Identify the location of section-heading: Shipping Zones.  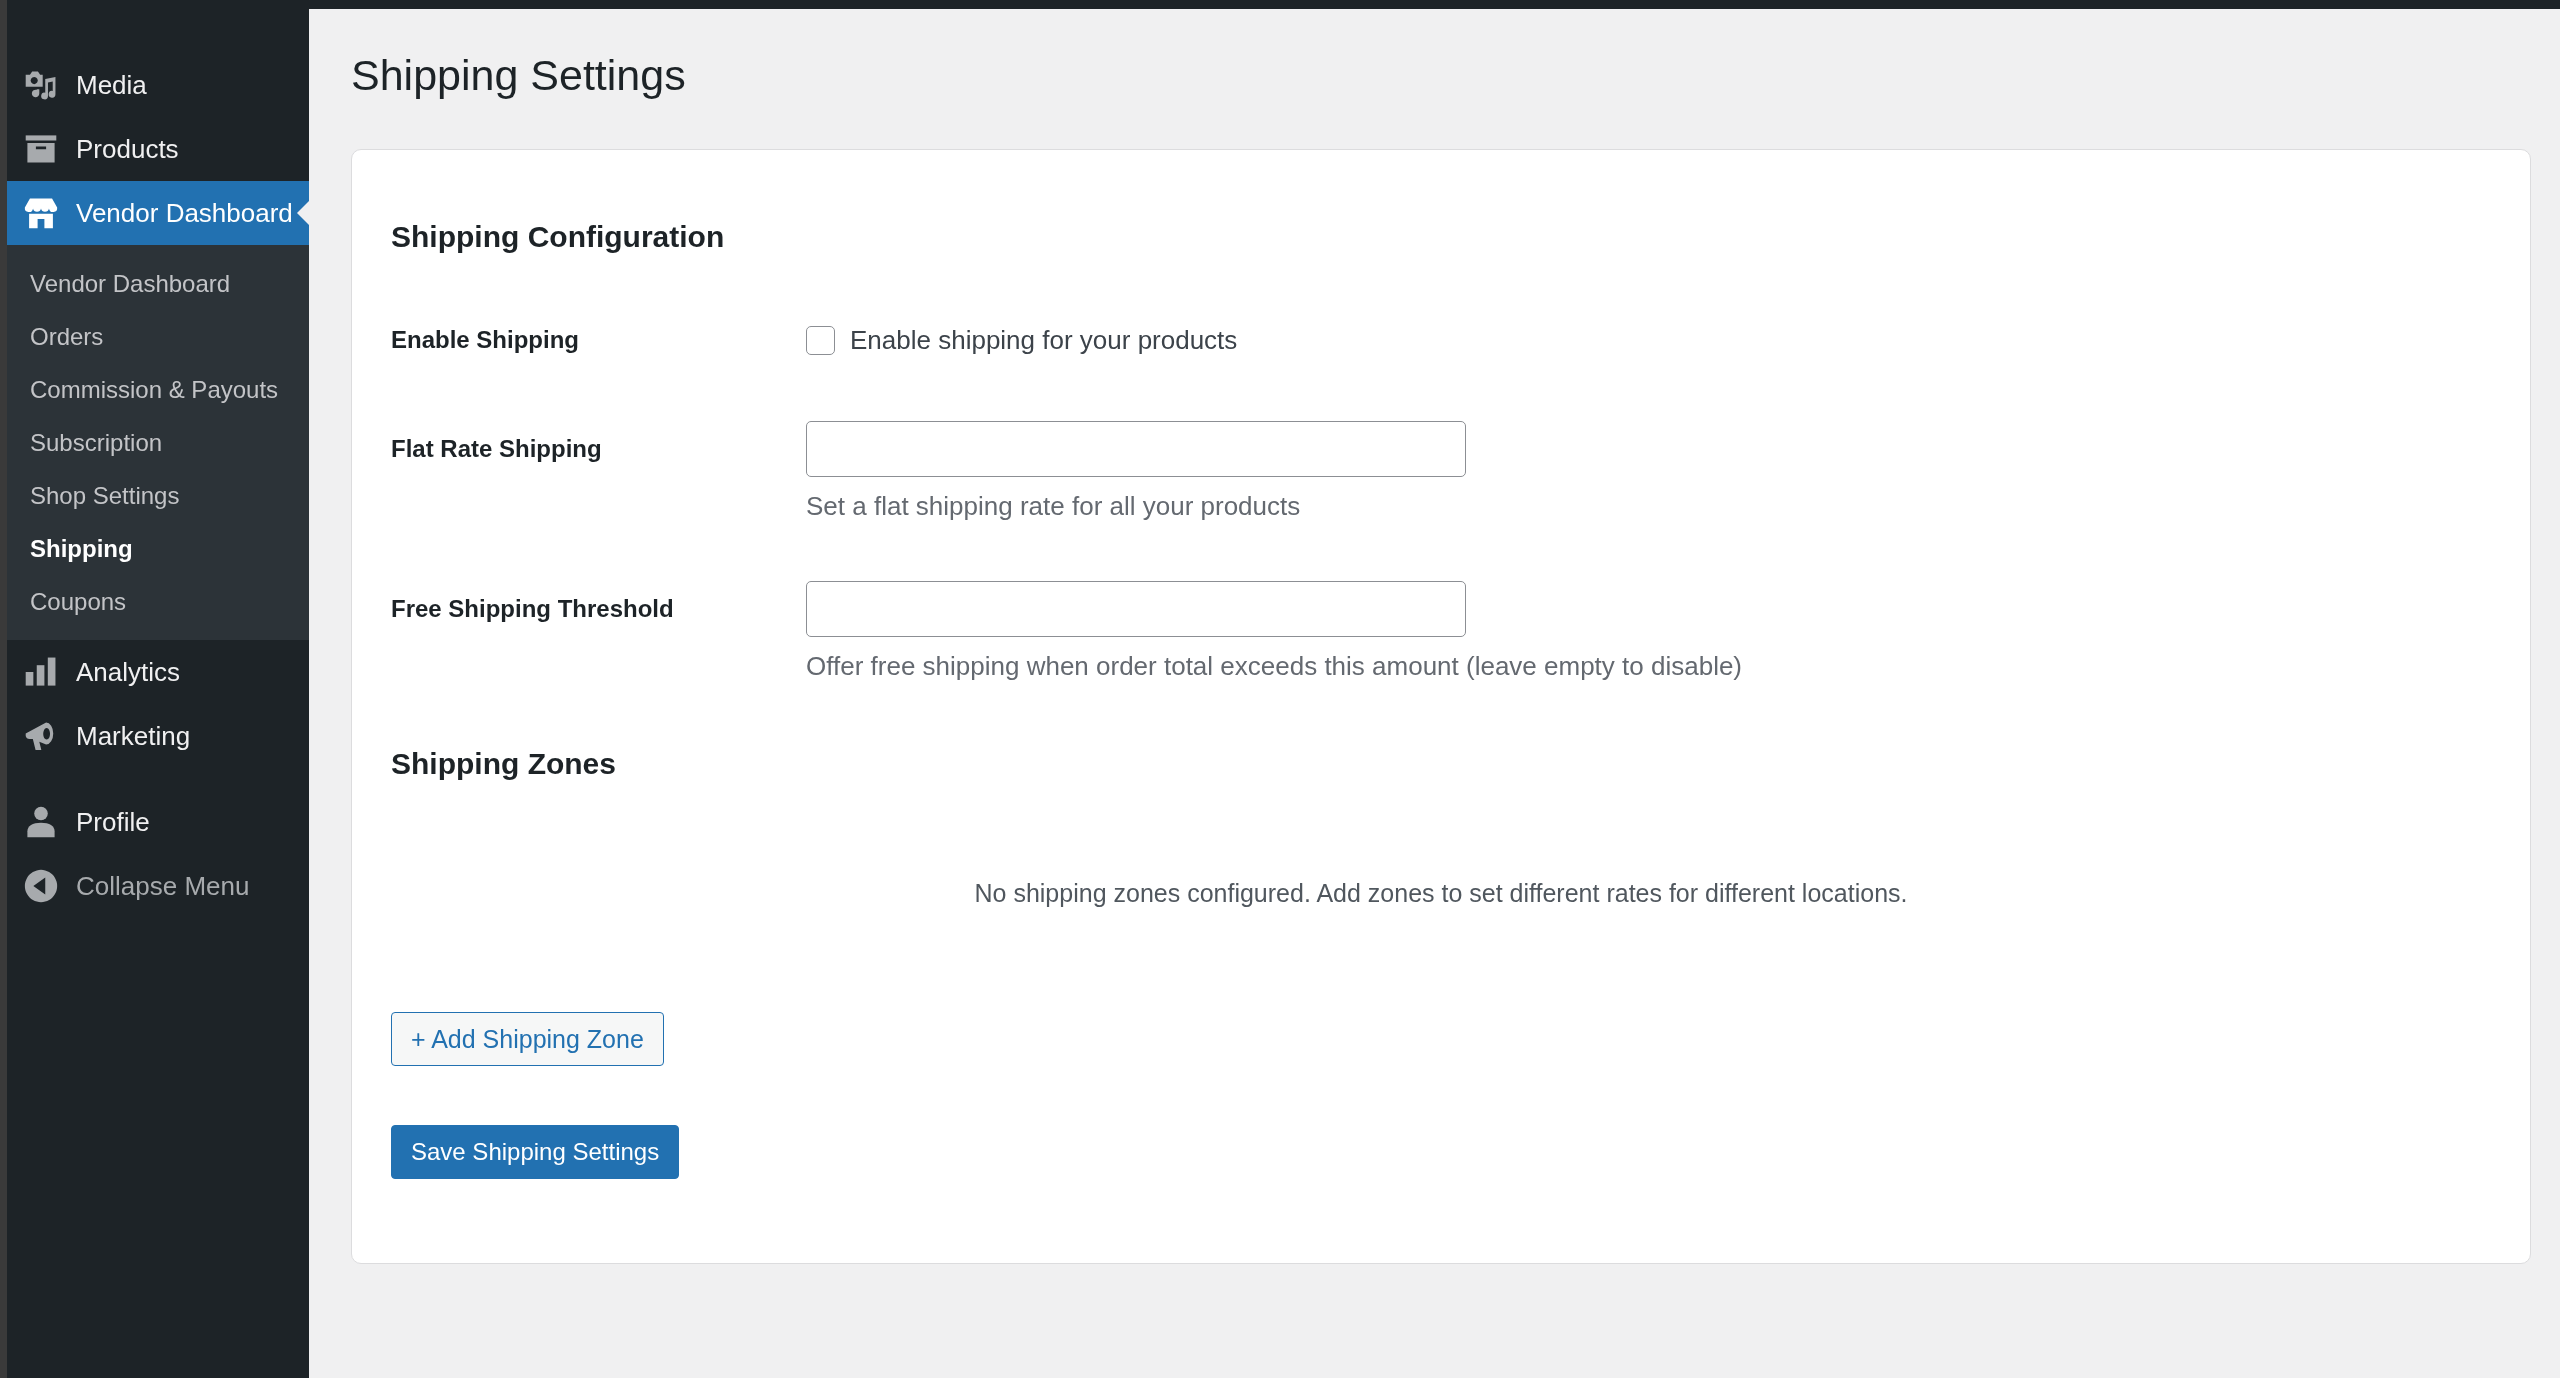
(504, 764).